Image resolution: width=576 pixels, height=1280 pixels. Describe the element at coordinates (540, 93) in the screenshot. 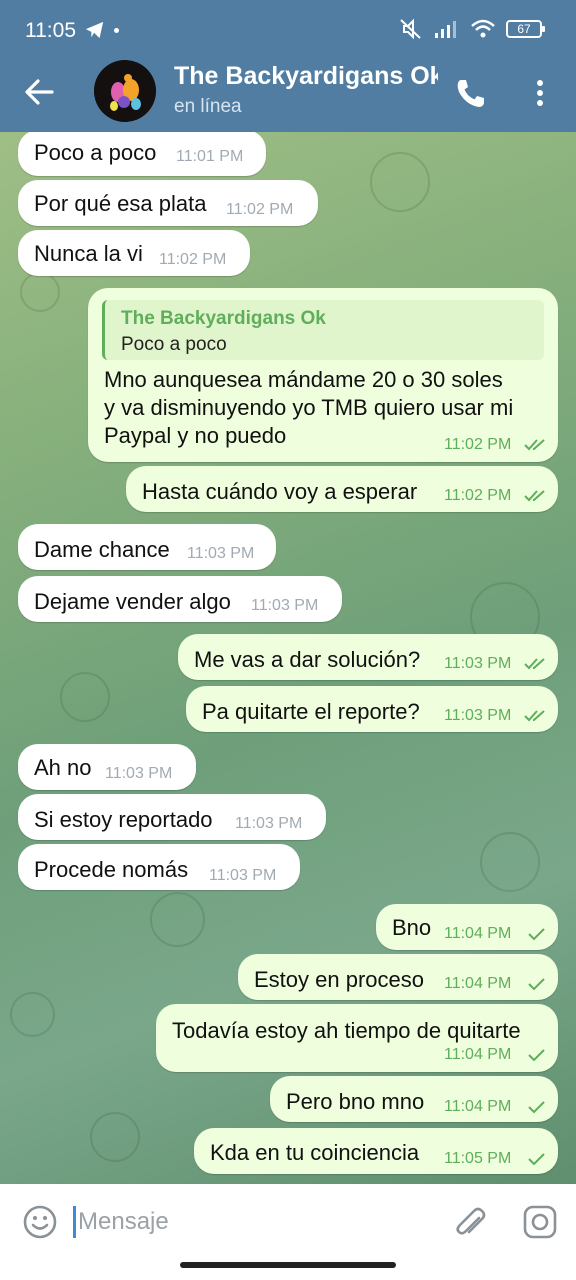

I see `more-vertical-icon` at that location.